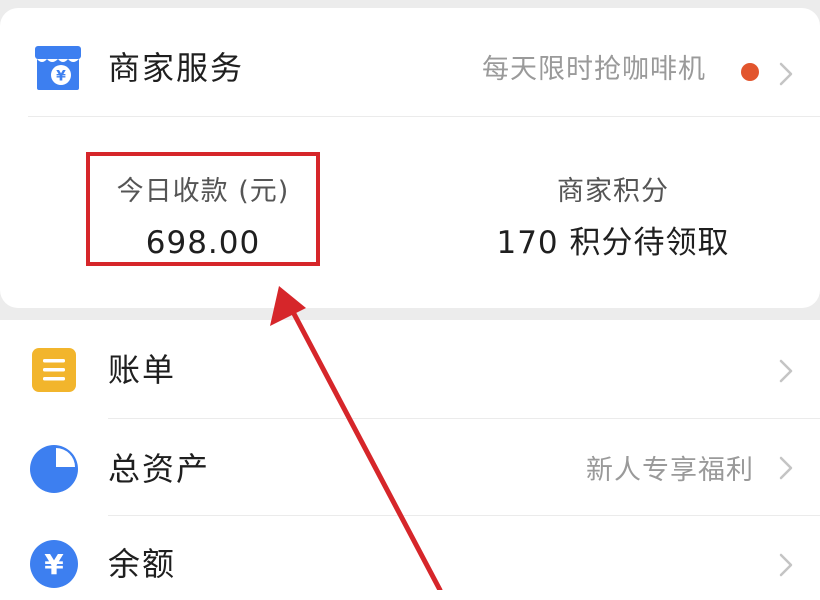 This screenshot has height=600, width=820. What do you see at coordinates (356, 438) in the screenshot?
I see `annotation-arrow-icon` at bounding box center [356, 438].